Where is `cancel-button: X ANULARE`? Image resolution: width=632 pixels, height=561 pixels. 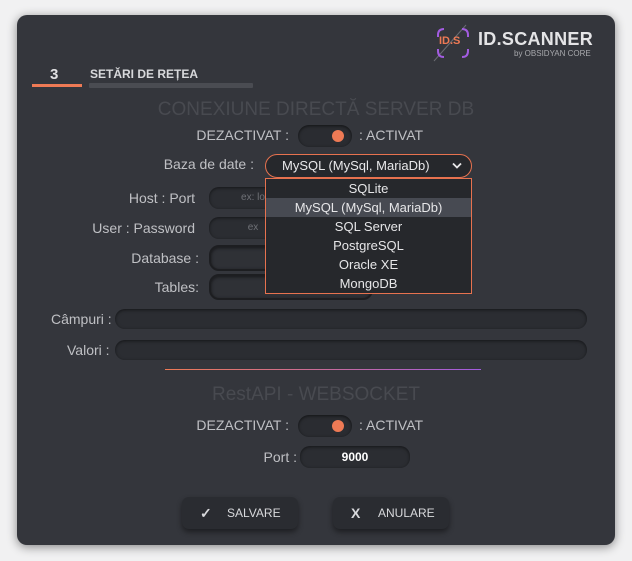
cancel-button: X ANULARE is located at coordinates (391, 513).